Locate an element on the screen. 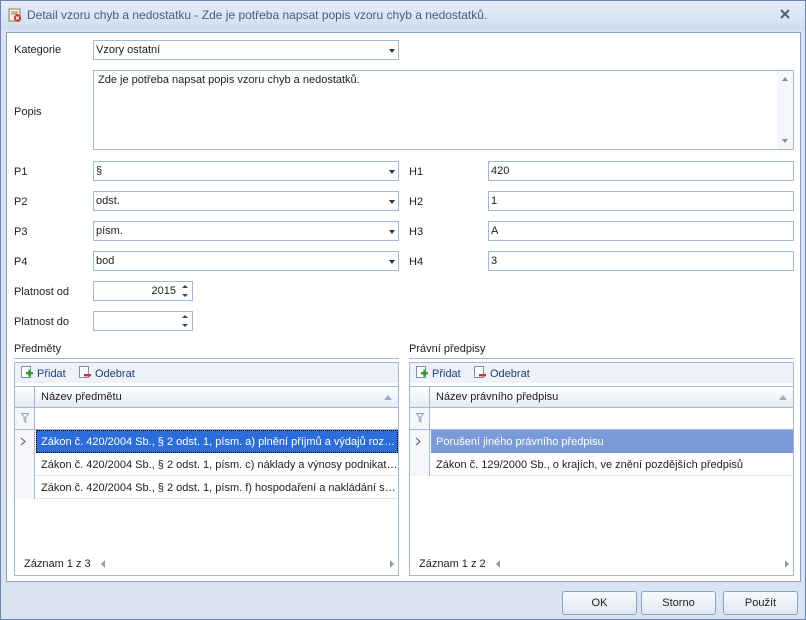 Image resolution: width=806 pixels, height=620 pixels. p2-combo: odst. is located at coordinates (246, 201).